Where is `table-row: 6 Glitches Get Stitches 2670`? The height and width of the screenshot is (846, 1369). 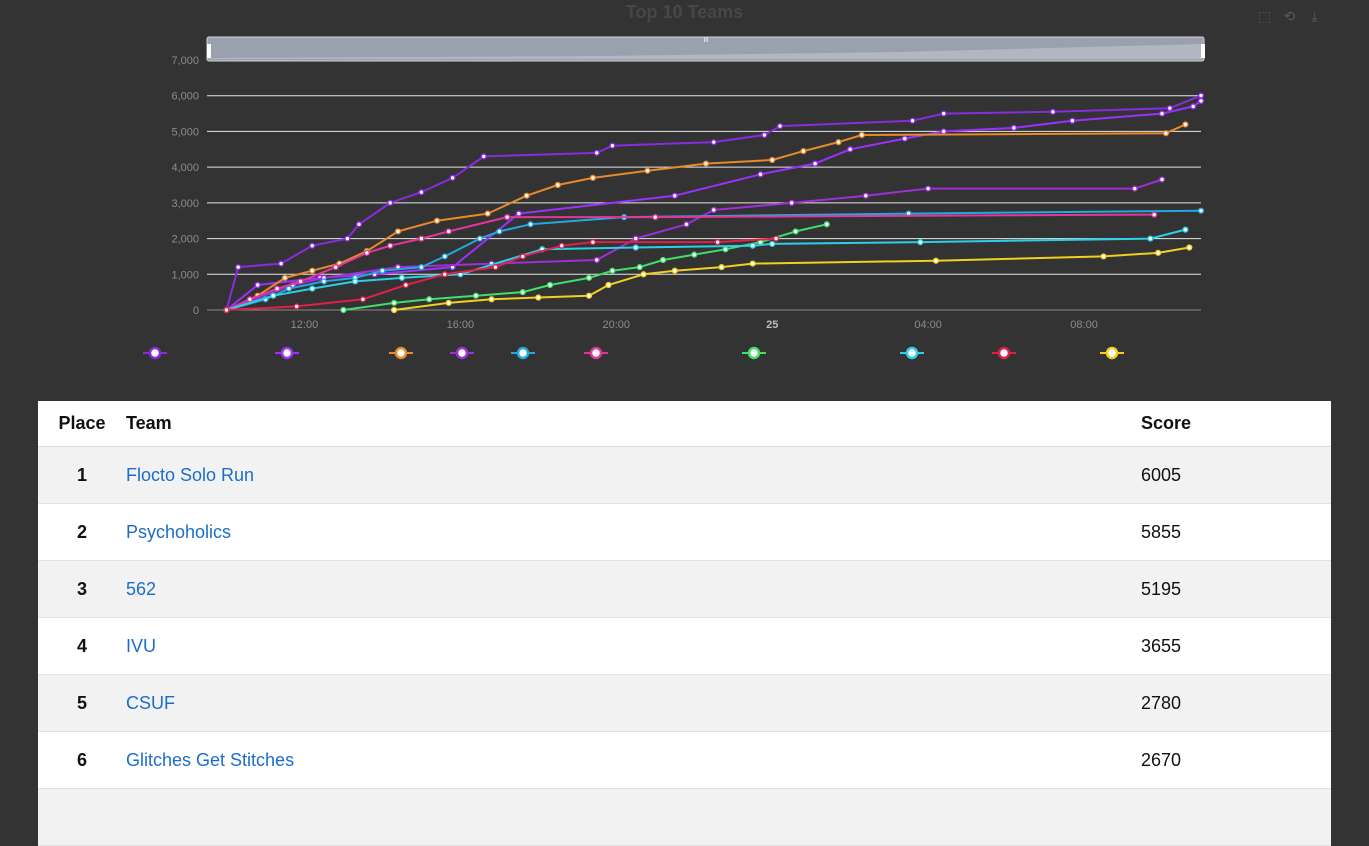
table-row: 6 Glitches Get Stitches 2670 is located at coordinates (684, 760).